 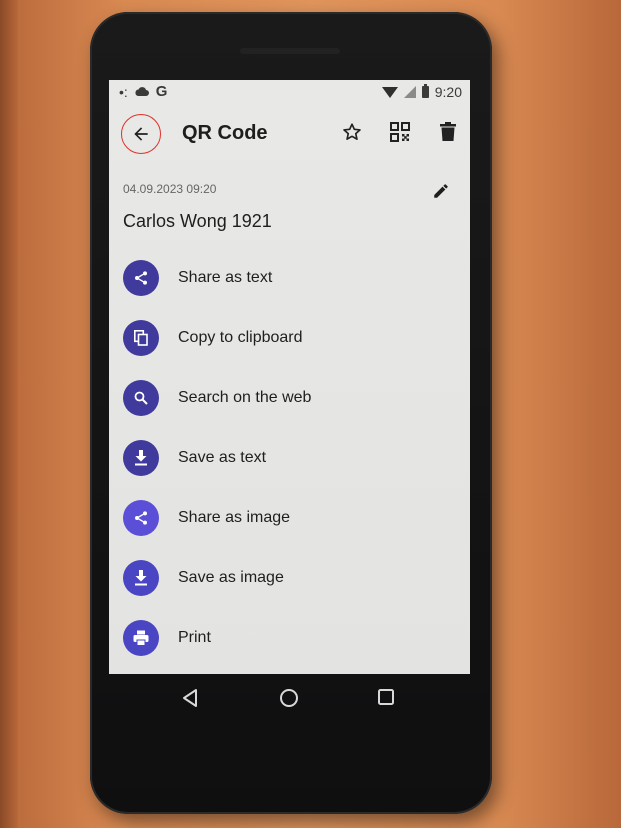 I want to click on nav-home-button, so click(x=289, y=700).